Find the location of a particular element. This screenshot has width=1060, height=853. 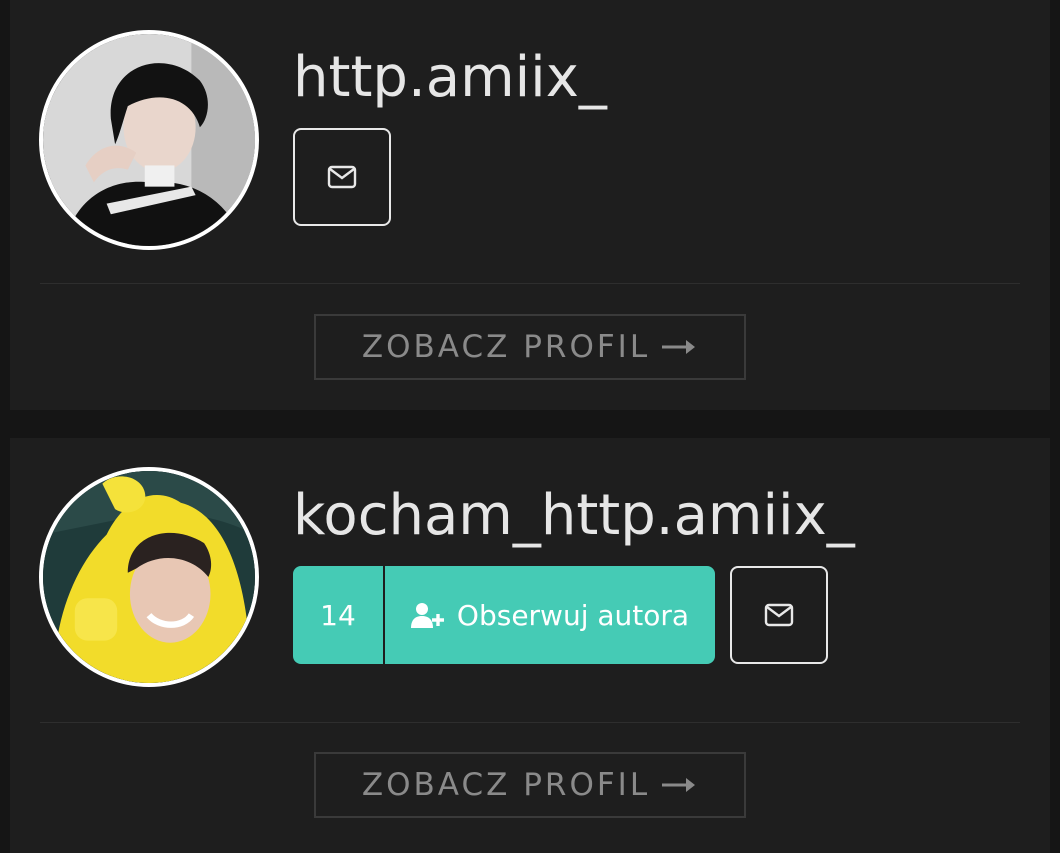

avatar-person-yellow-hood-icon is located at coordinates (149, 577).